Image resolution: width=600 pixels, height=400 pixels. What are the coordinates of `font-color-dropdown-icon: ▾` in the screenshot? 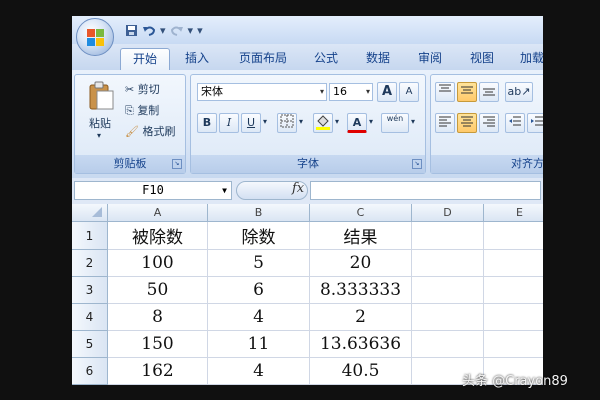 It's located at (371, 121).